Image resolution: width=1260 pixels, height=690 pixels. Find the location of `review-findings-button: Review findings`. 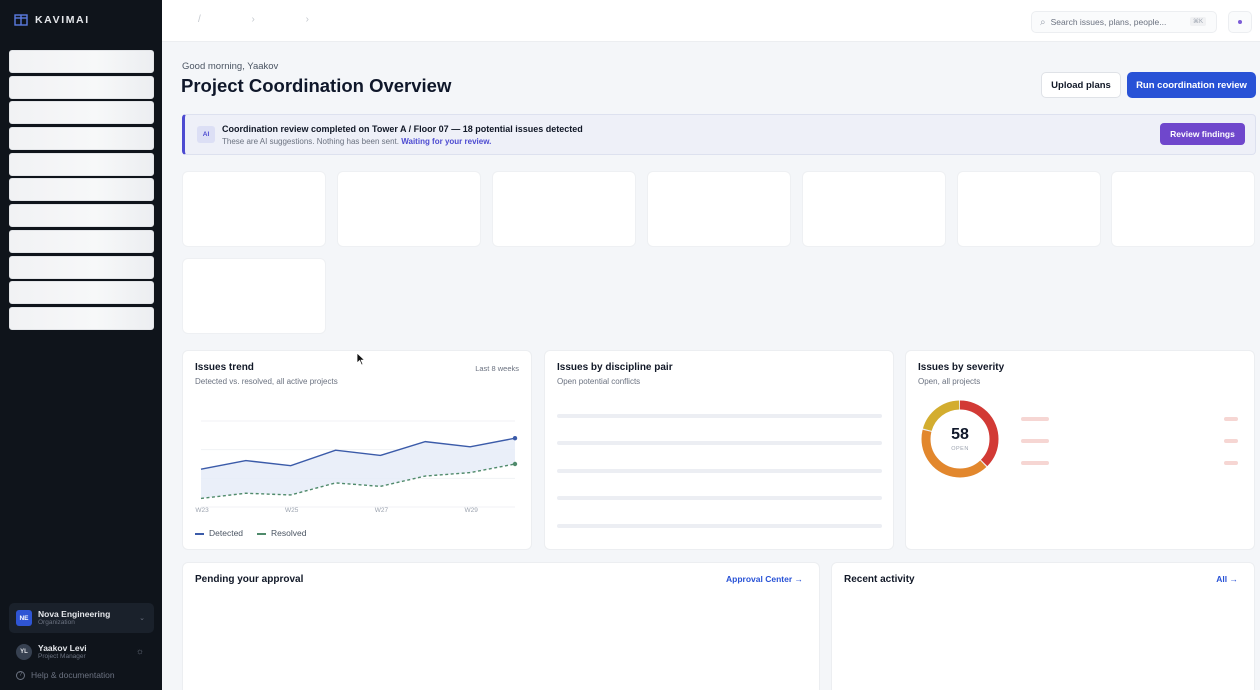

review-findings-button: Review findings is located at coordinates (1202, 134).